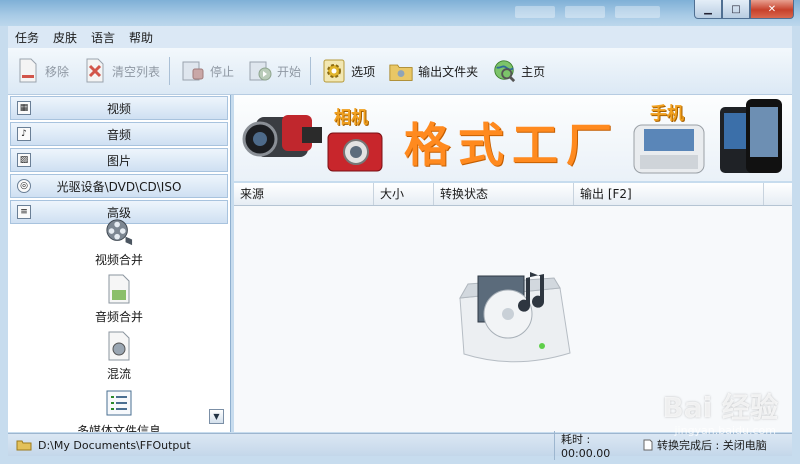 The height and width of the screenshot is (464, 800). I want to click on baidu-watermark: Bai 经验, so click(720, 407).